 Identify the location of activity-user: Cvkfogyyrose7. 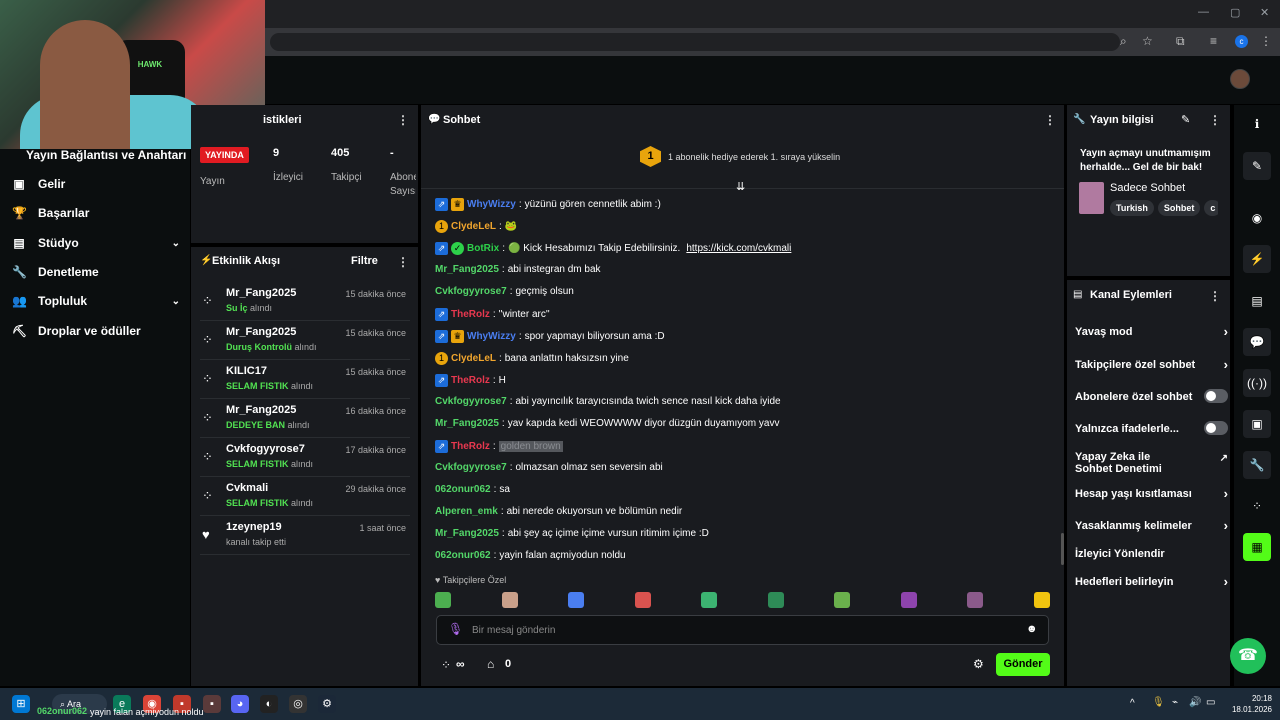
(265, 449).